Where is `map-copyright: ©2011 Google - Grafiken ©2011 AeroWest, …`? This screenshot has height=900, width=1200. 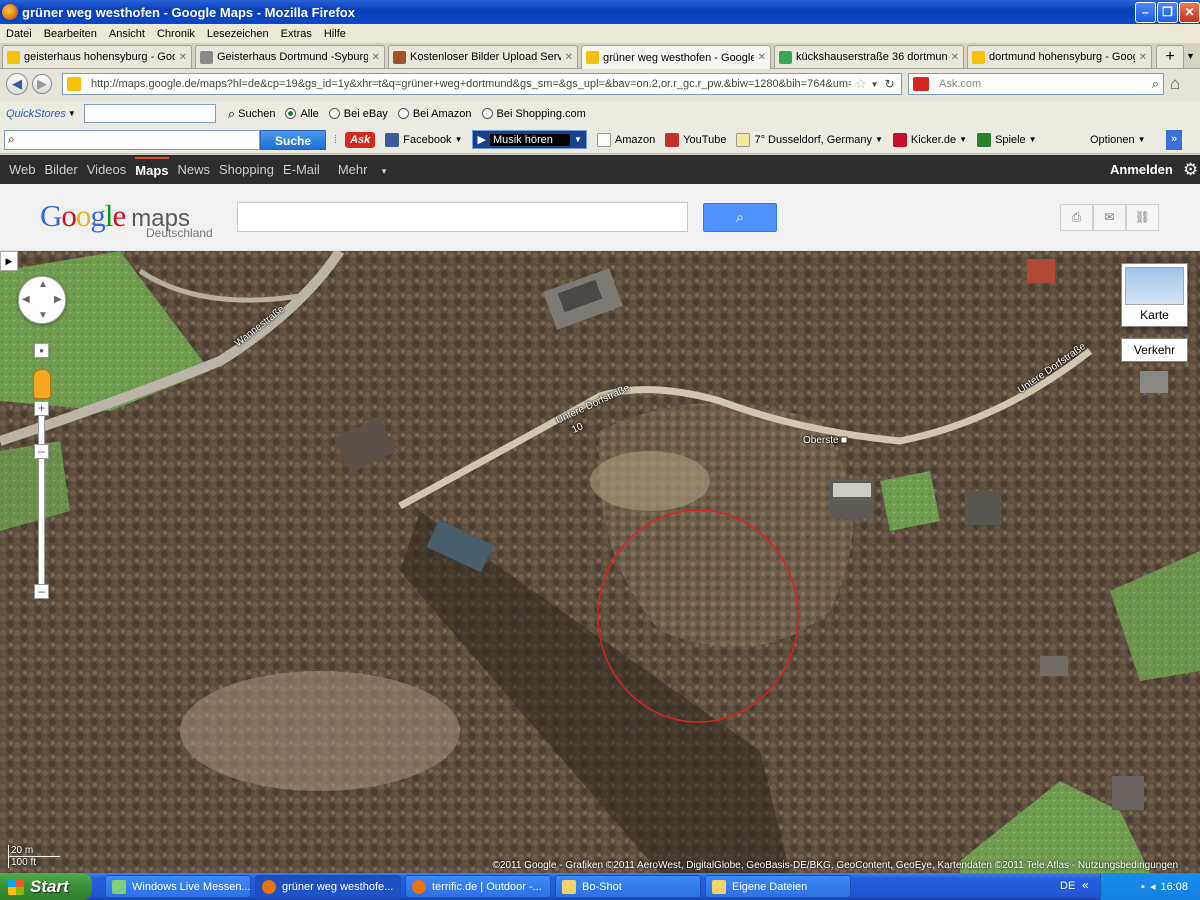 map-copyright: ©2011 Google - Grafiken ©2011 AeroWest, … is located at coordinates (835, 865).